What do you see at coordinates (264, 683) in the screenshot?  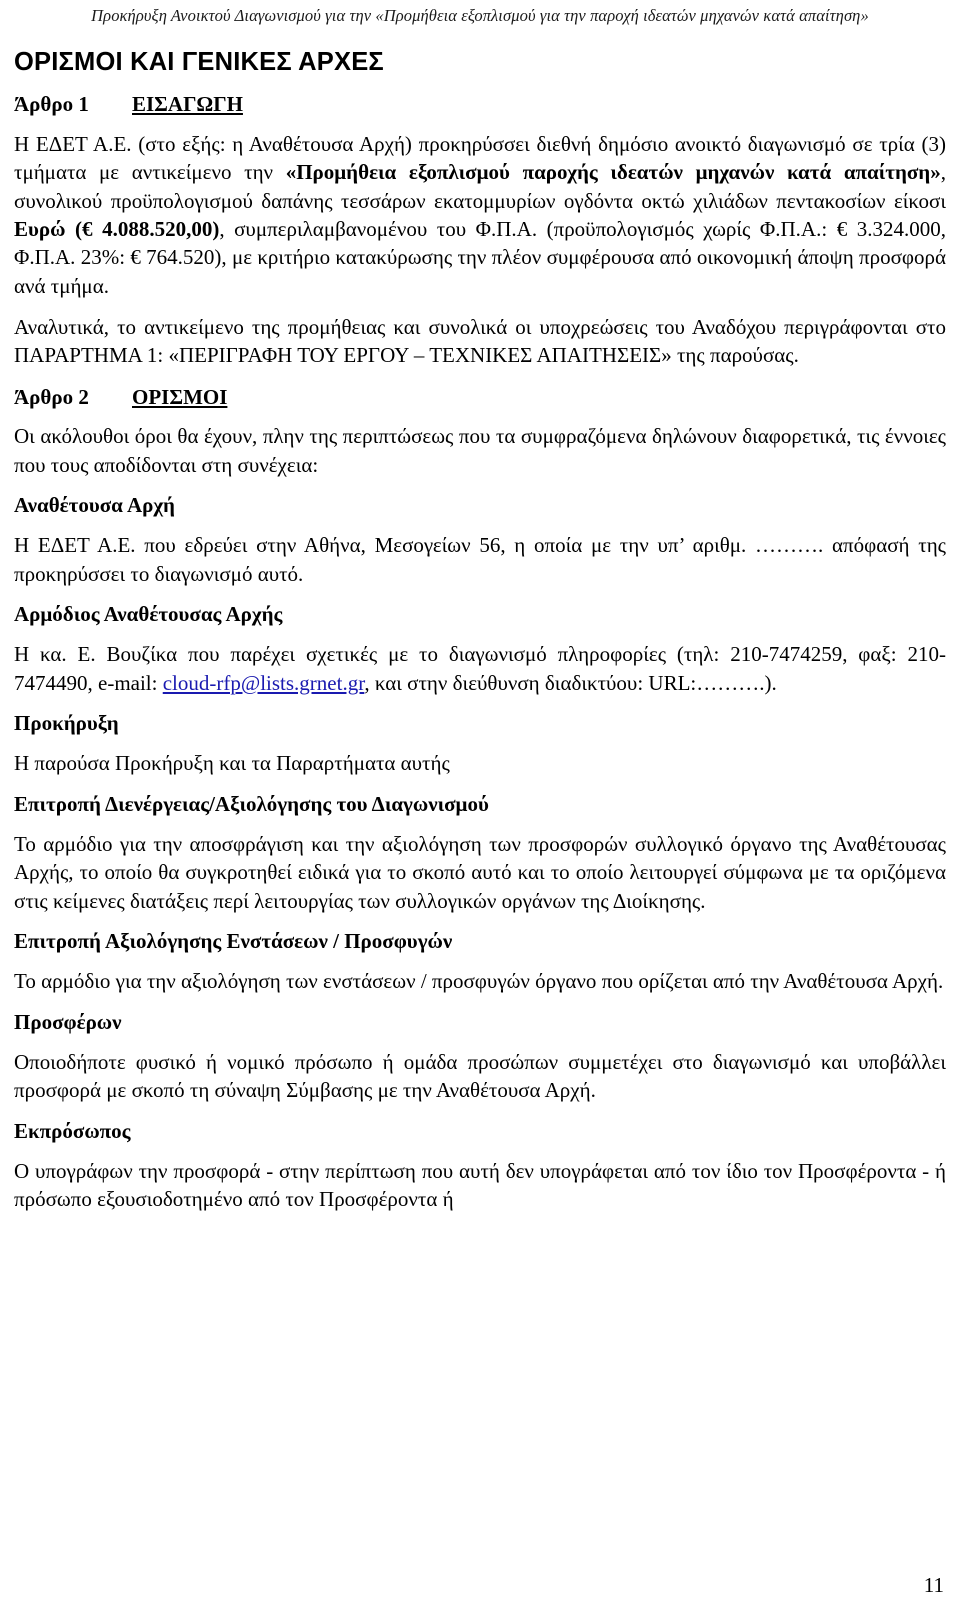 I see `email-link: cloud-rfp@lists.grnet.gr` at bounding box center [264, 683].